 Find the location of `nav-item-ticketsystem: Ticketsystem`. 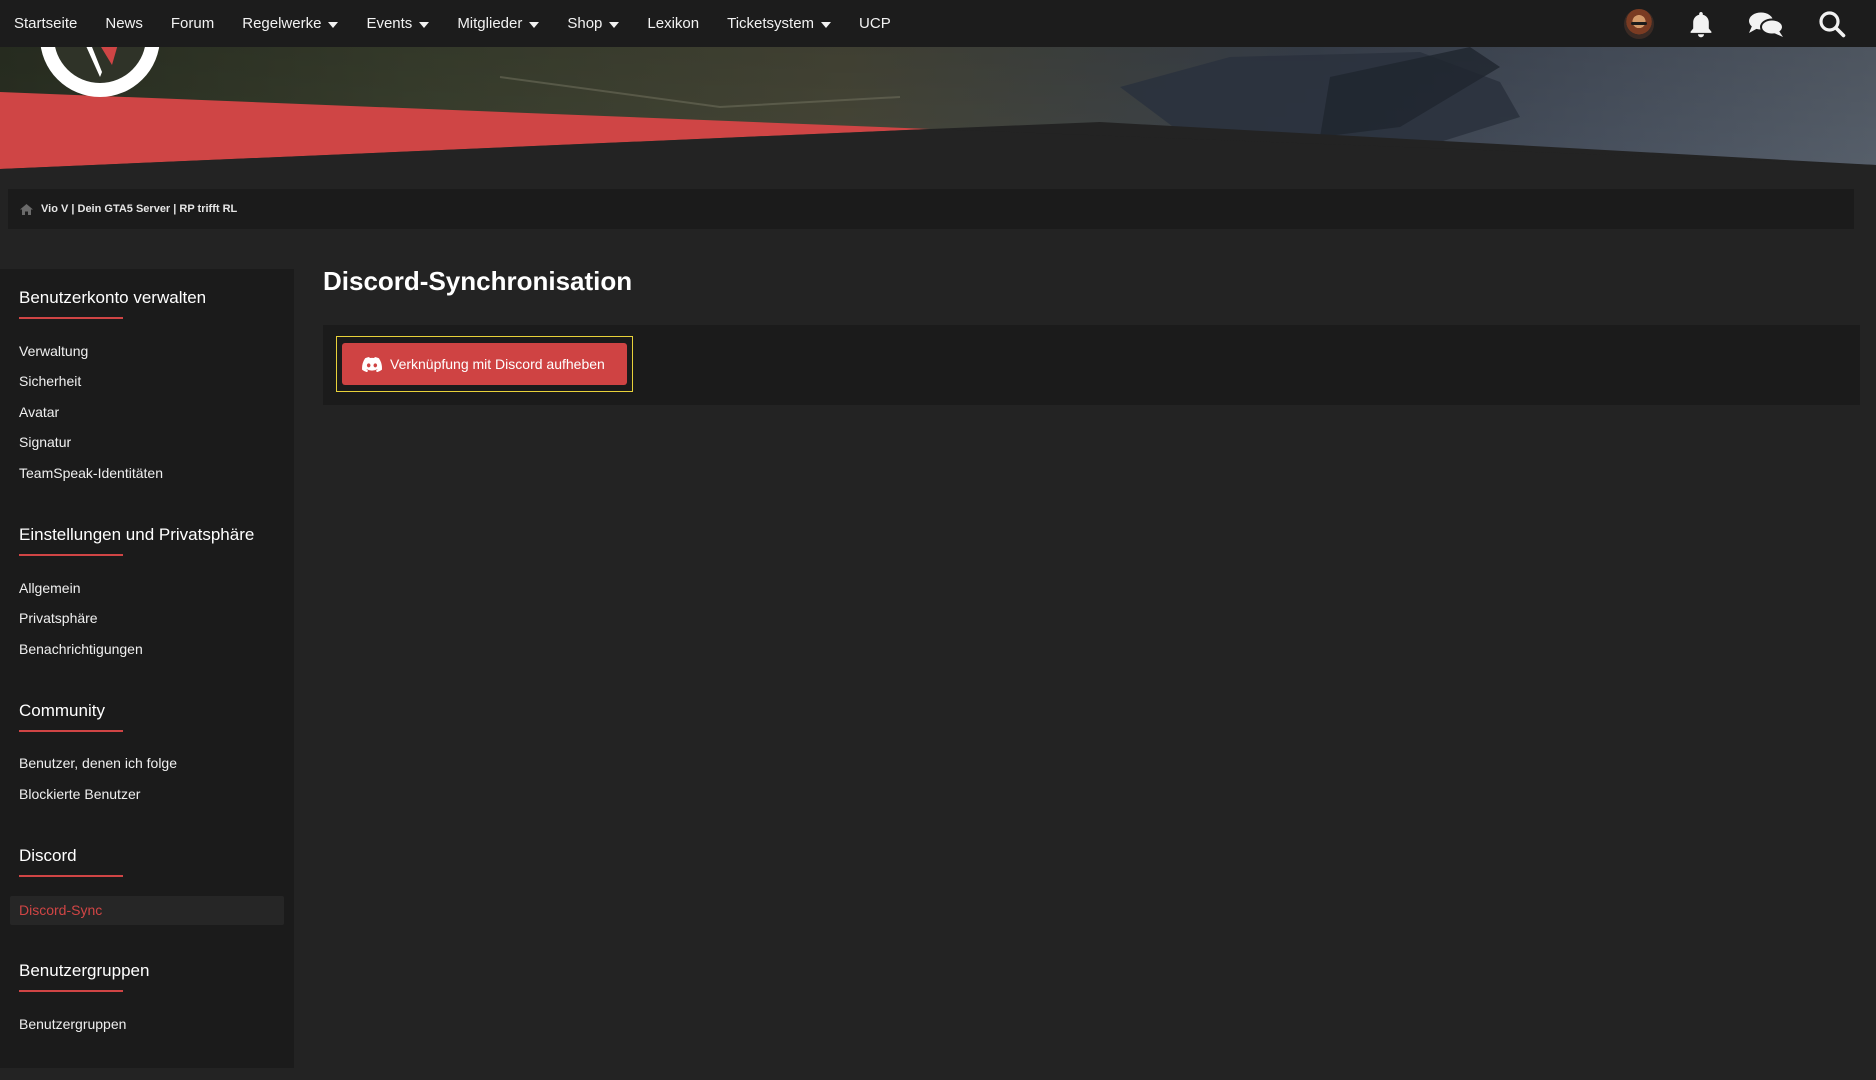

nav-item-ticketsystem: Ticketsystem is located at coordinates (779, 23).